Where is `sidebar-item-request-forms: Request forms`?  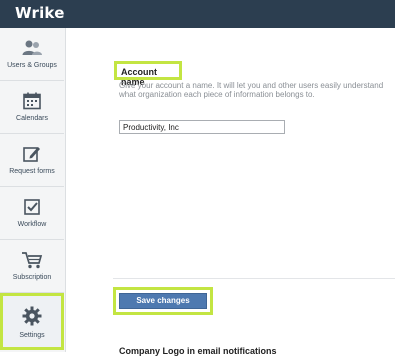 sidebar-item-request-forms: Request forms is located at coordinates (32, 160).